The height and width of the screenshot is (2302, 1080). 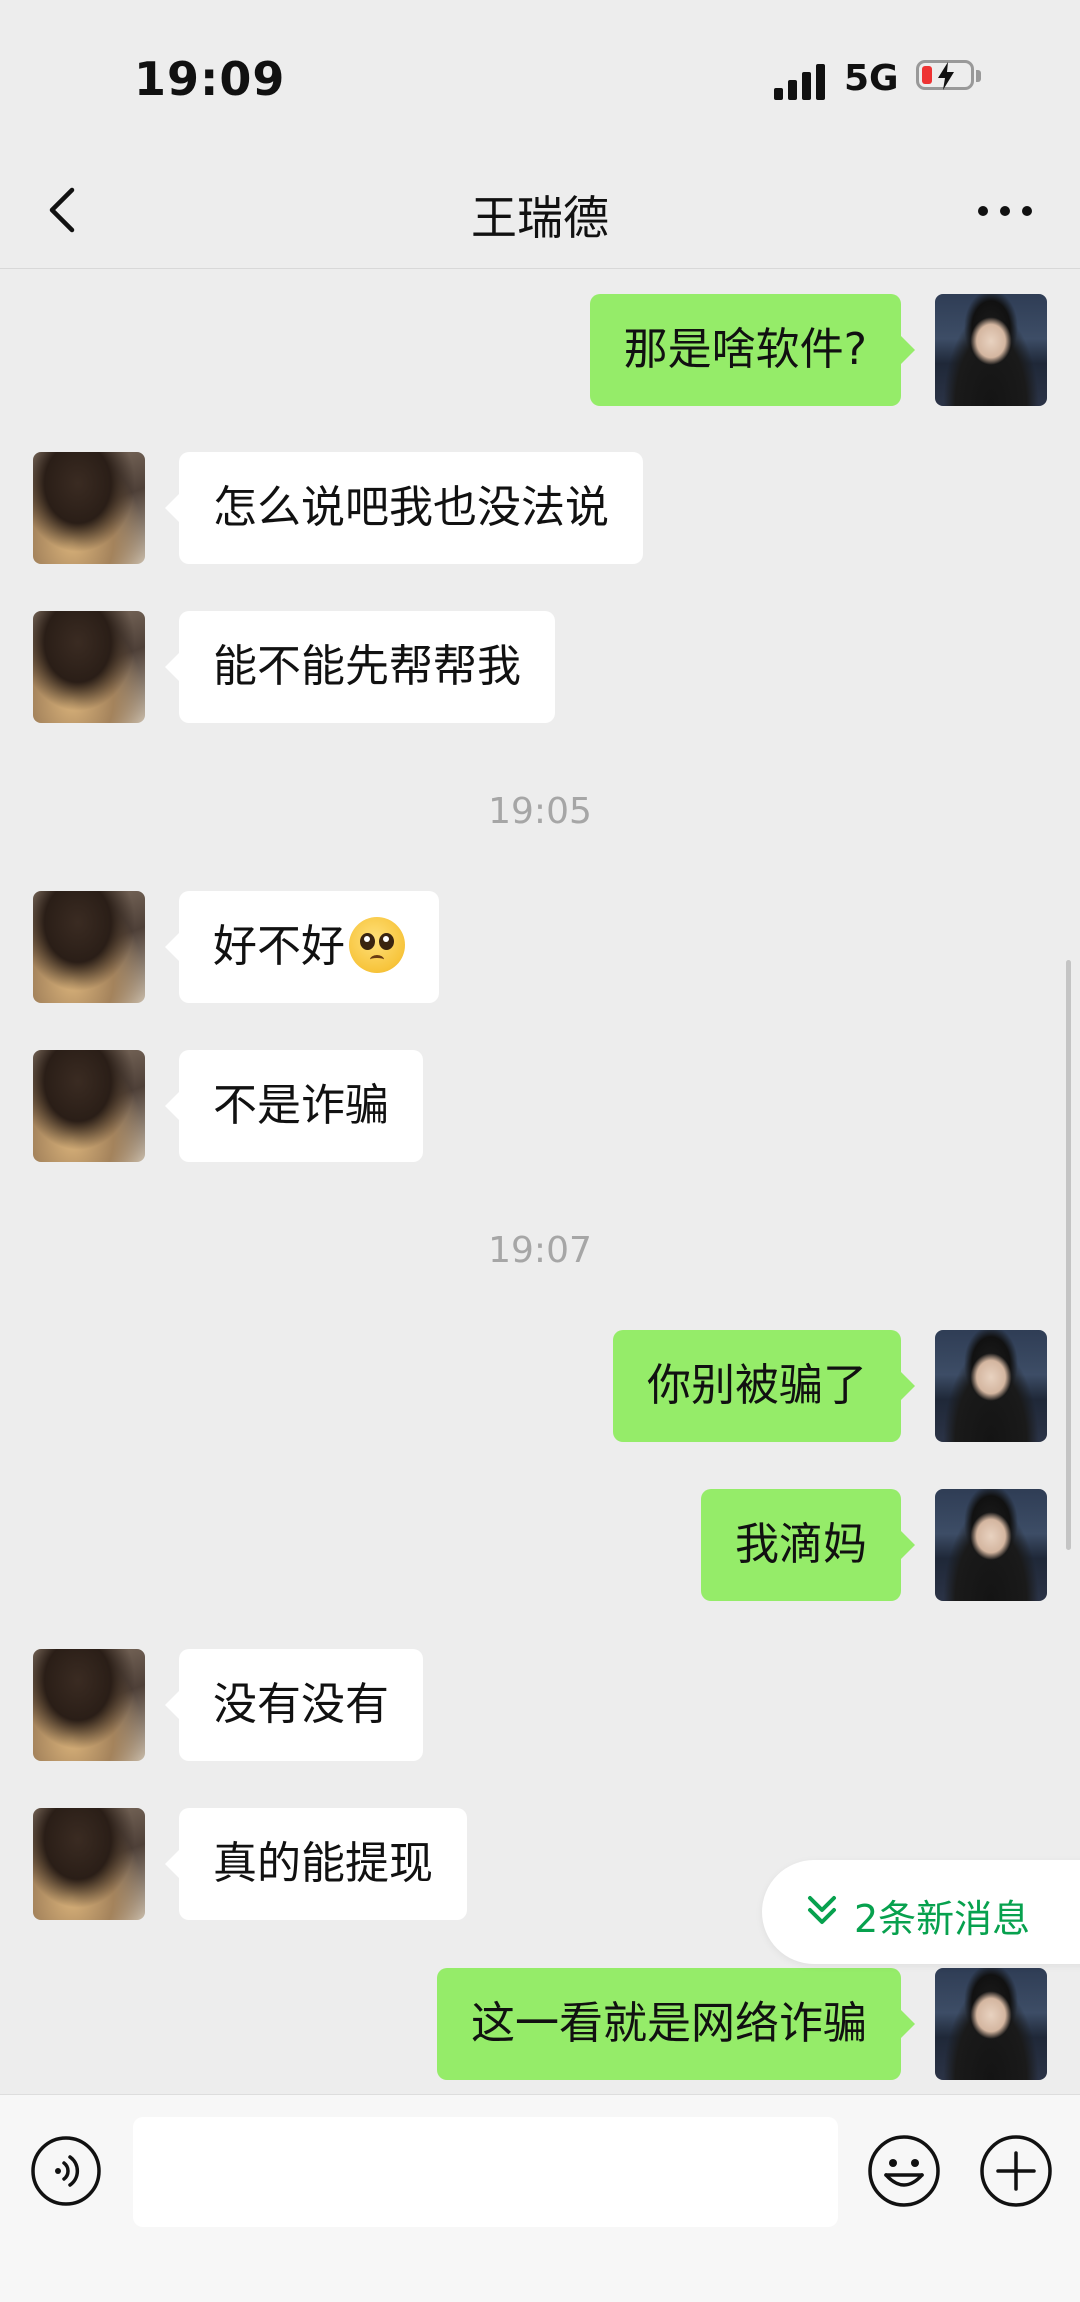 What do you see at coordinates (540, 811) in the screenshot?
I see `message-timestamp: 19:05` at bounding box center [540, 811].